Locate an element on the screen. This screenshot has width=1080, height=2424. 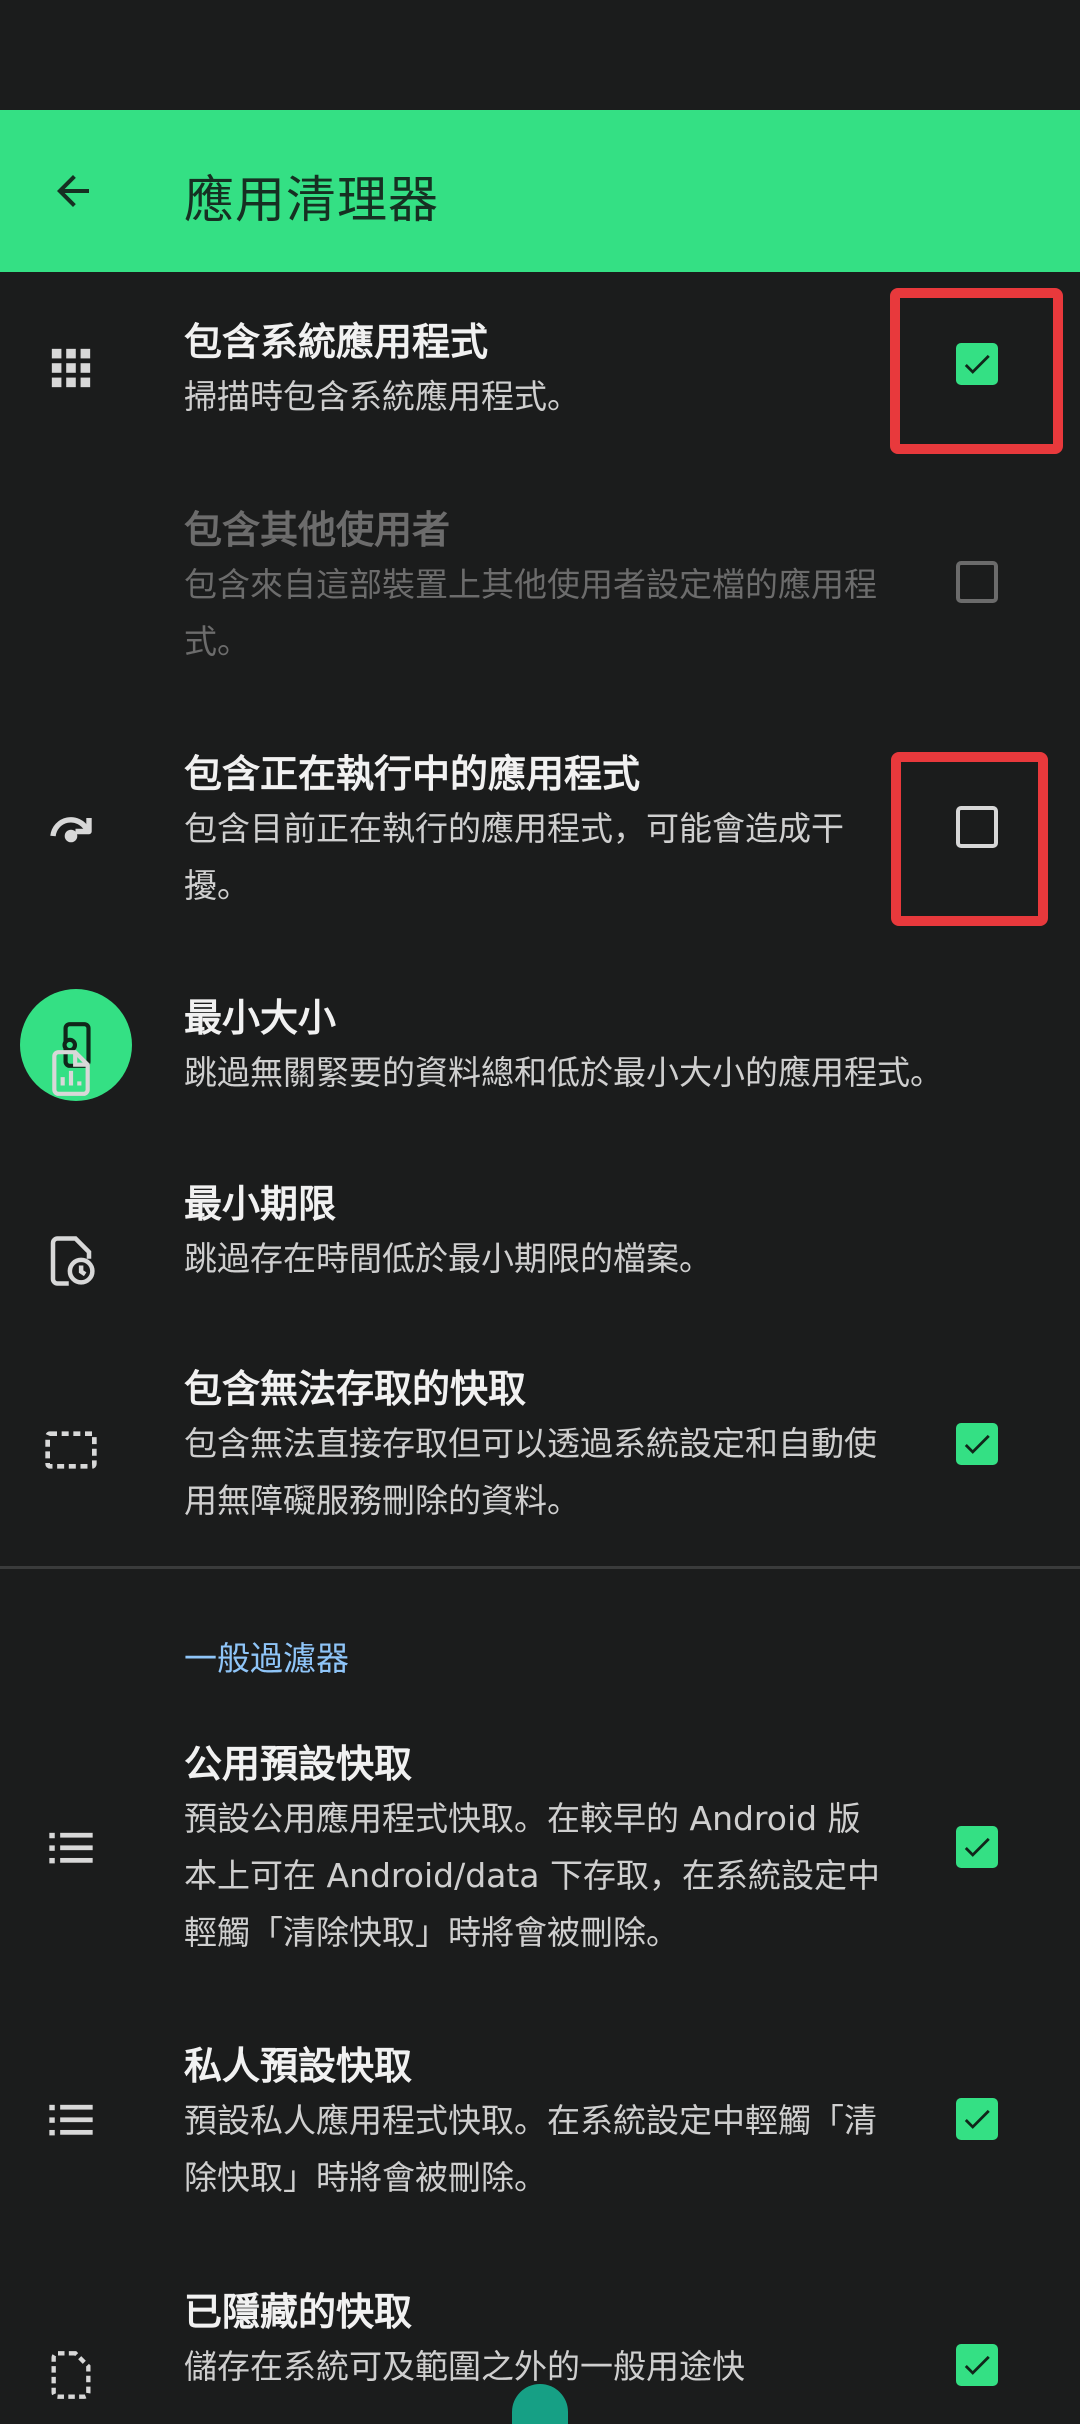
setting-subtitle: 包含來自這部裝置上其他使用者設定檔的應用程式。 is located at coordinates (530, 613).